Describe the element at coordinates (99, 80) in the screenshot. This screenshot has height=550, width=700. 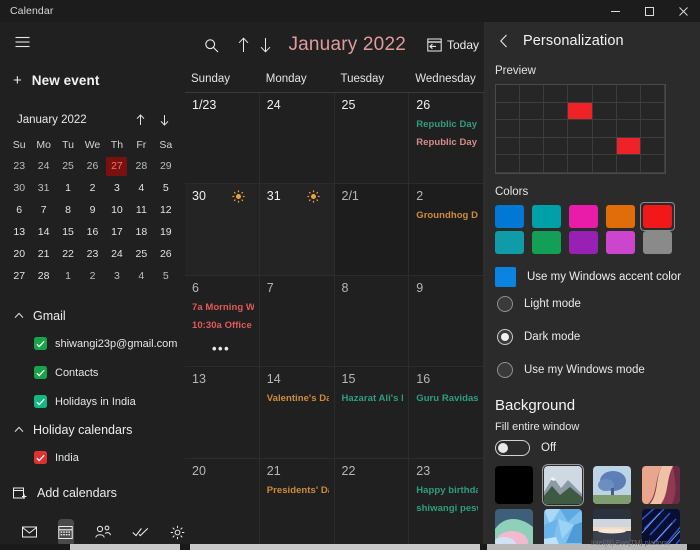
I see `new-event-button: + New event` at that location.